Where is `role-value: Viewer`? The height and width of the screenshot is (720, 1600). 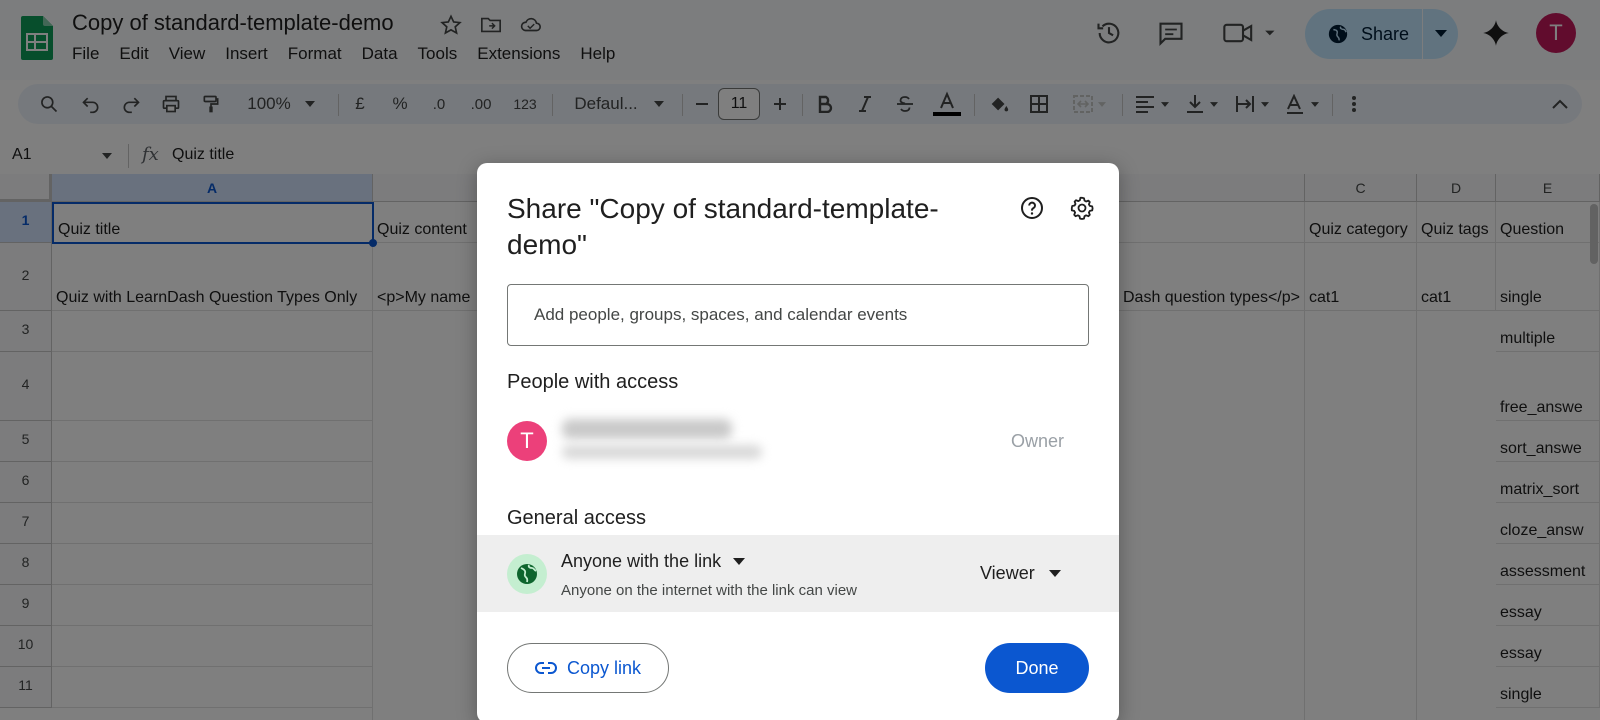 role-value: Viewer is located at coordinates (1007, 573).